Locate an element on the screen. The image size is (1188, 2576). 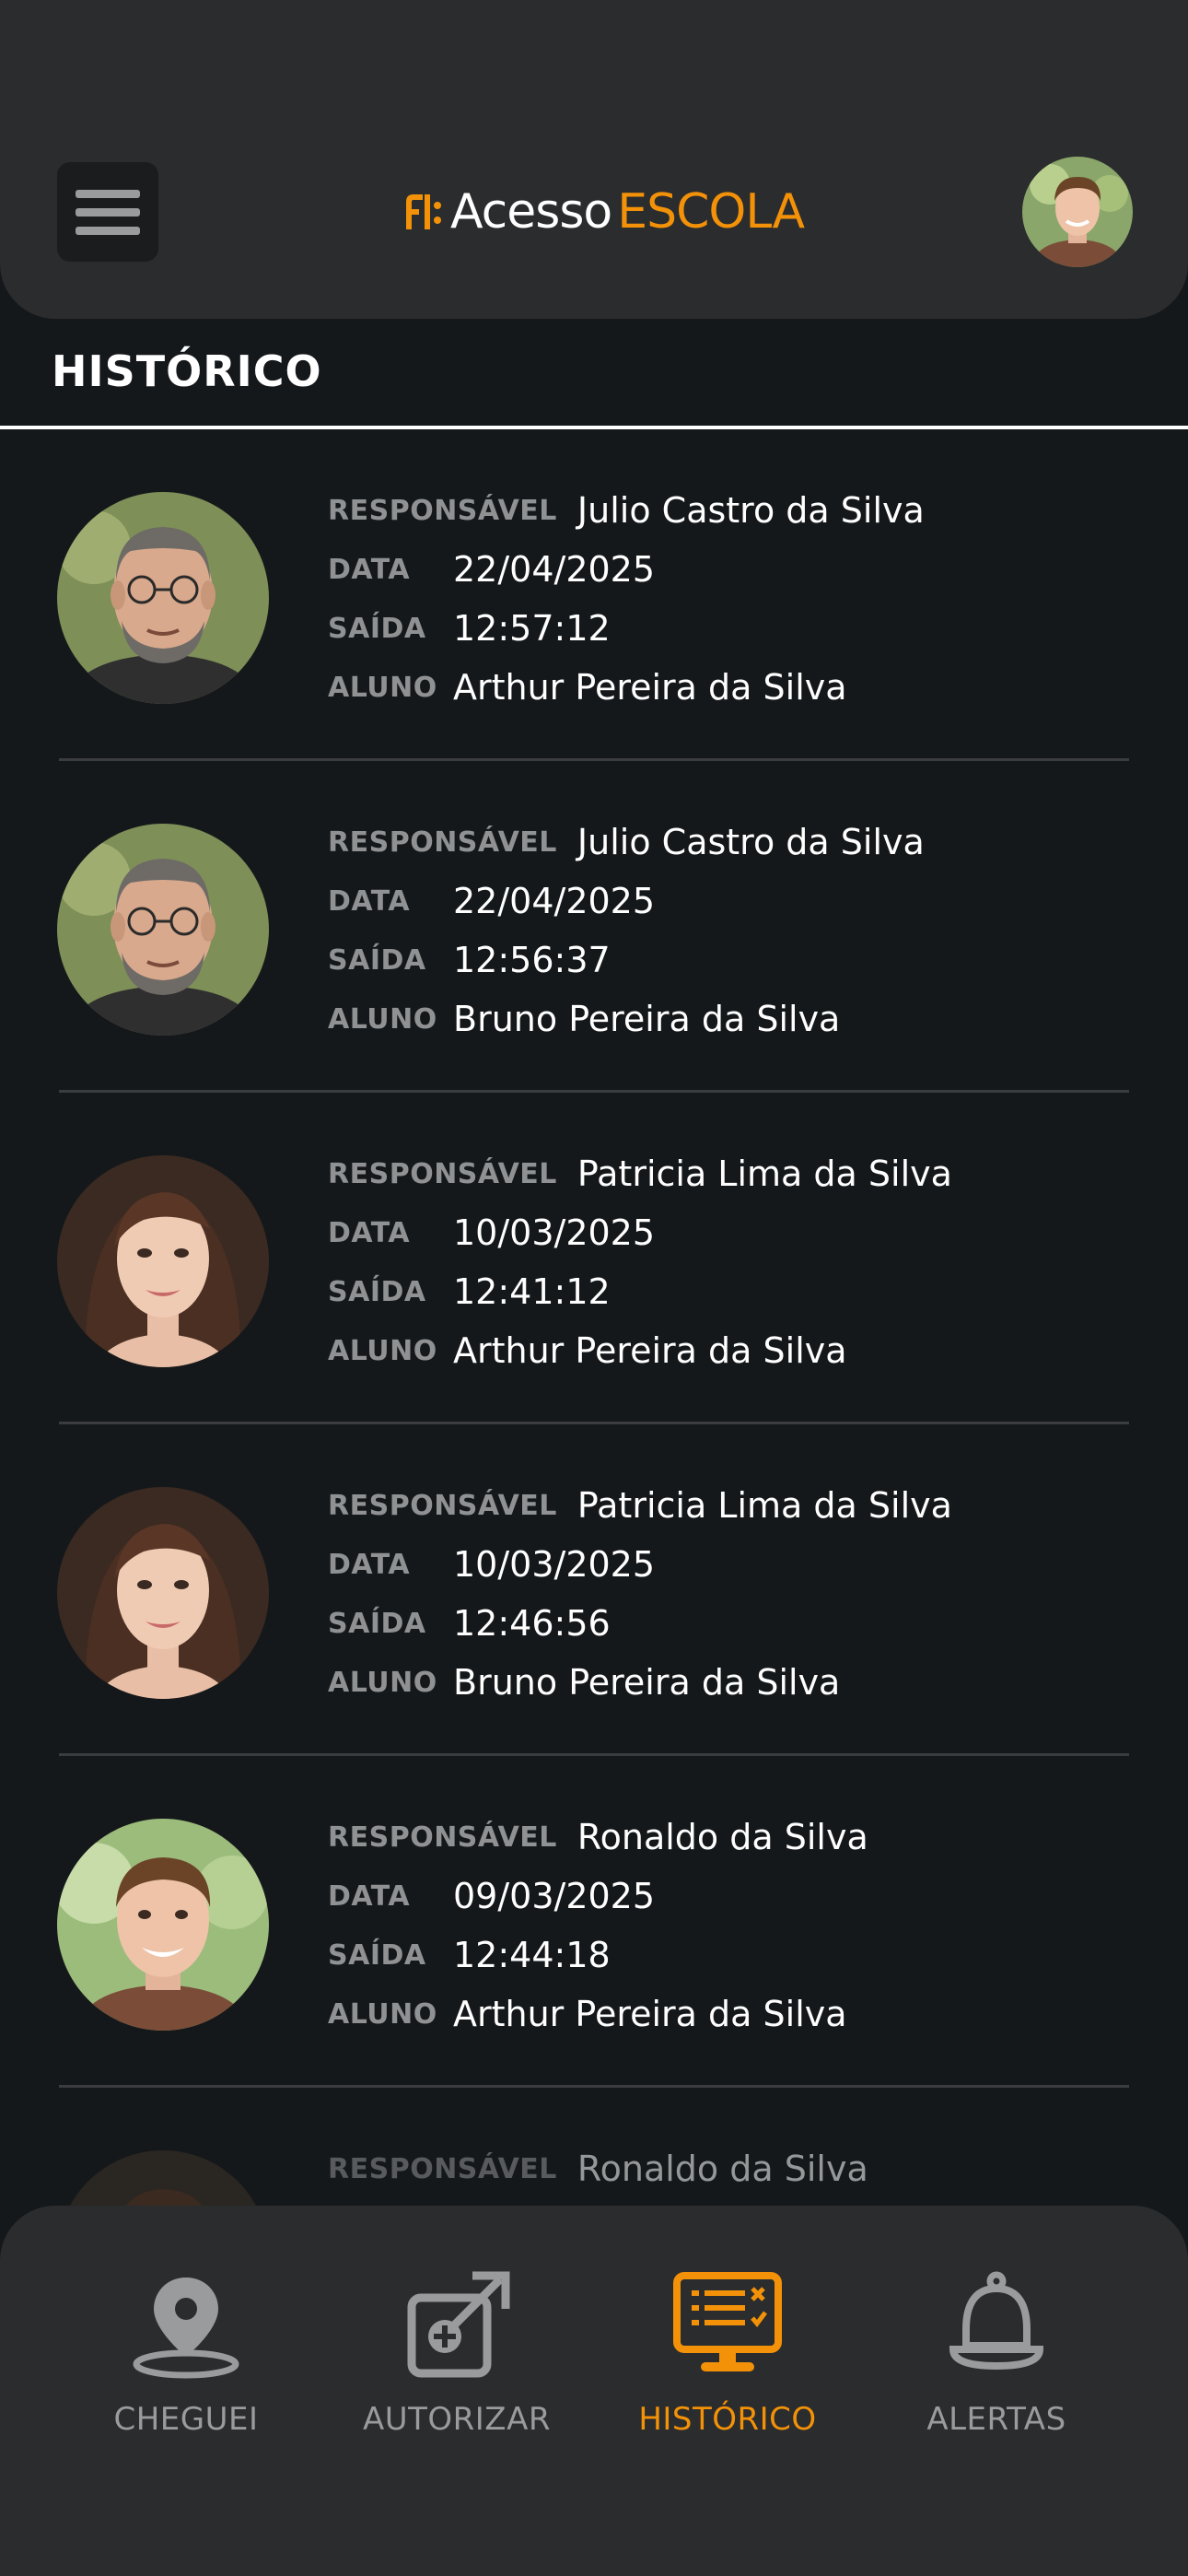
brand-name-primary: Acesso is located at coordinates (531, 212).